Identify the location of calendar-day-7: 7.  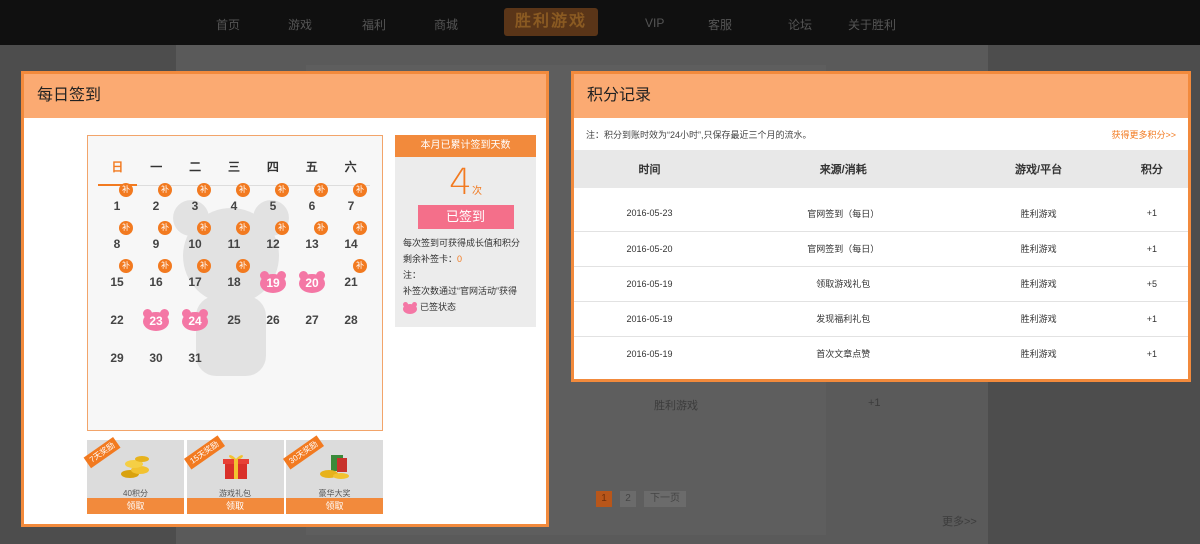
(351, 206).